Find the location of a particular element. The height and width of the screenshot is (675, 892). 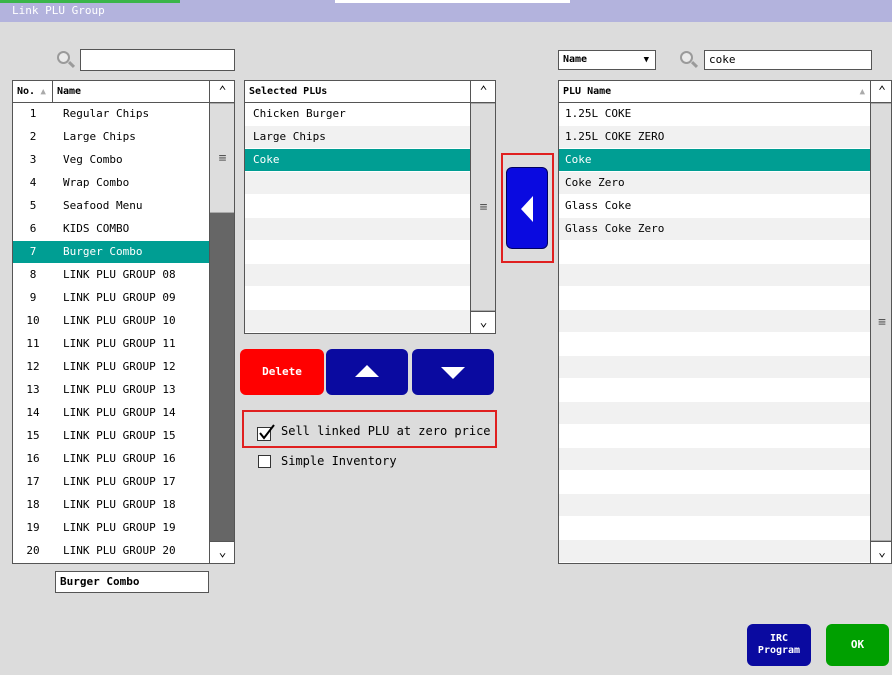

sell-zero-price-checkbox is located at coordinates (266, 433).